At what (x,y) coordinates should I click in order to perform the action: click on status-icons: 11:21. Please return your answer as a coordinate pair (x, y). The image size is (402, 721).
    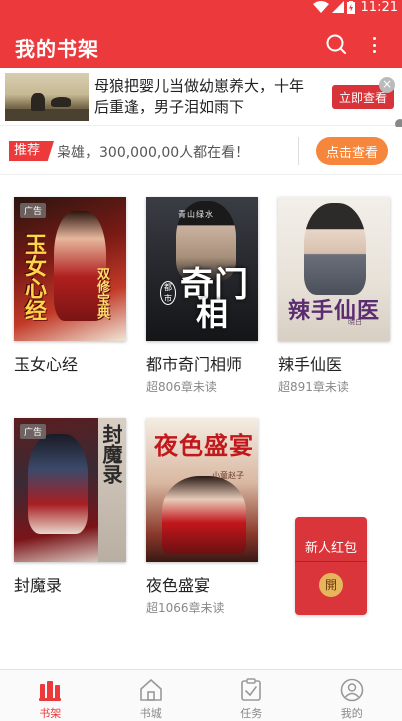
    Looking at the image, I should click on (355, 7).